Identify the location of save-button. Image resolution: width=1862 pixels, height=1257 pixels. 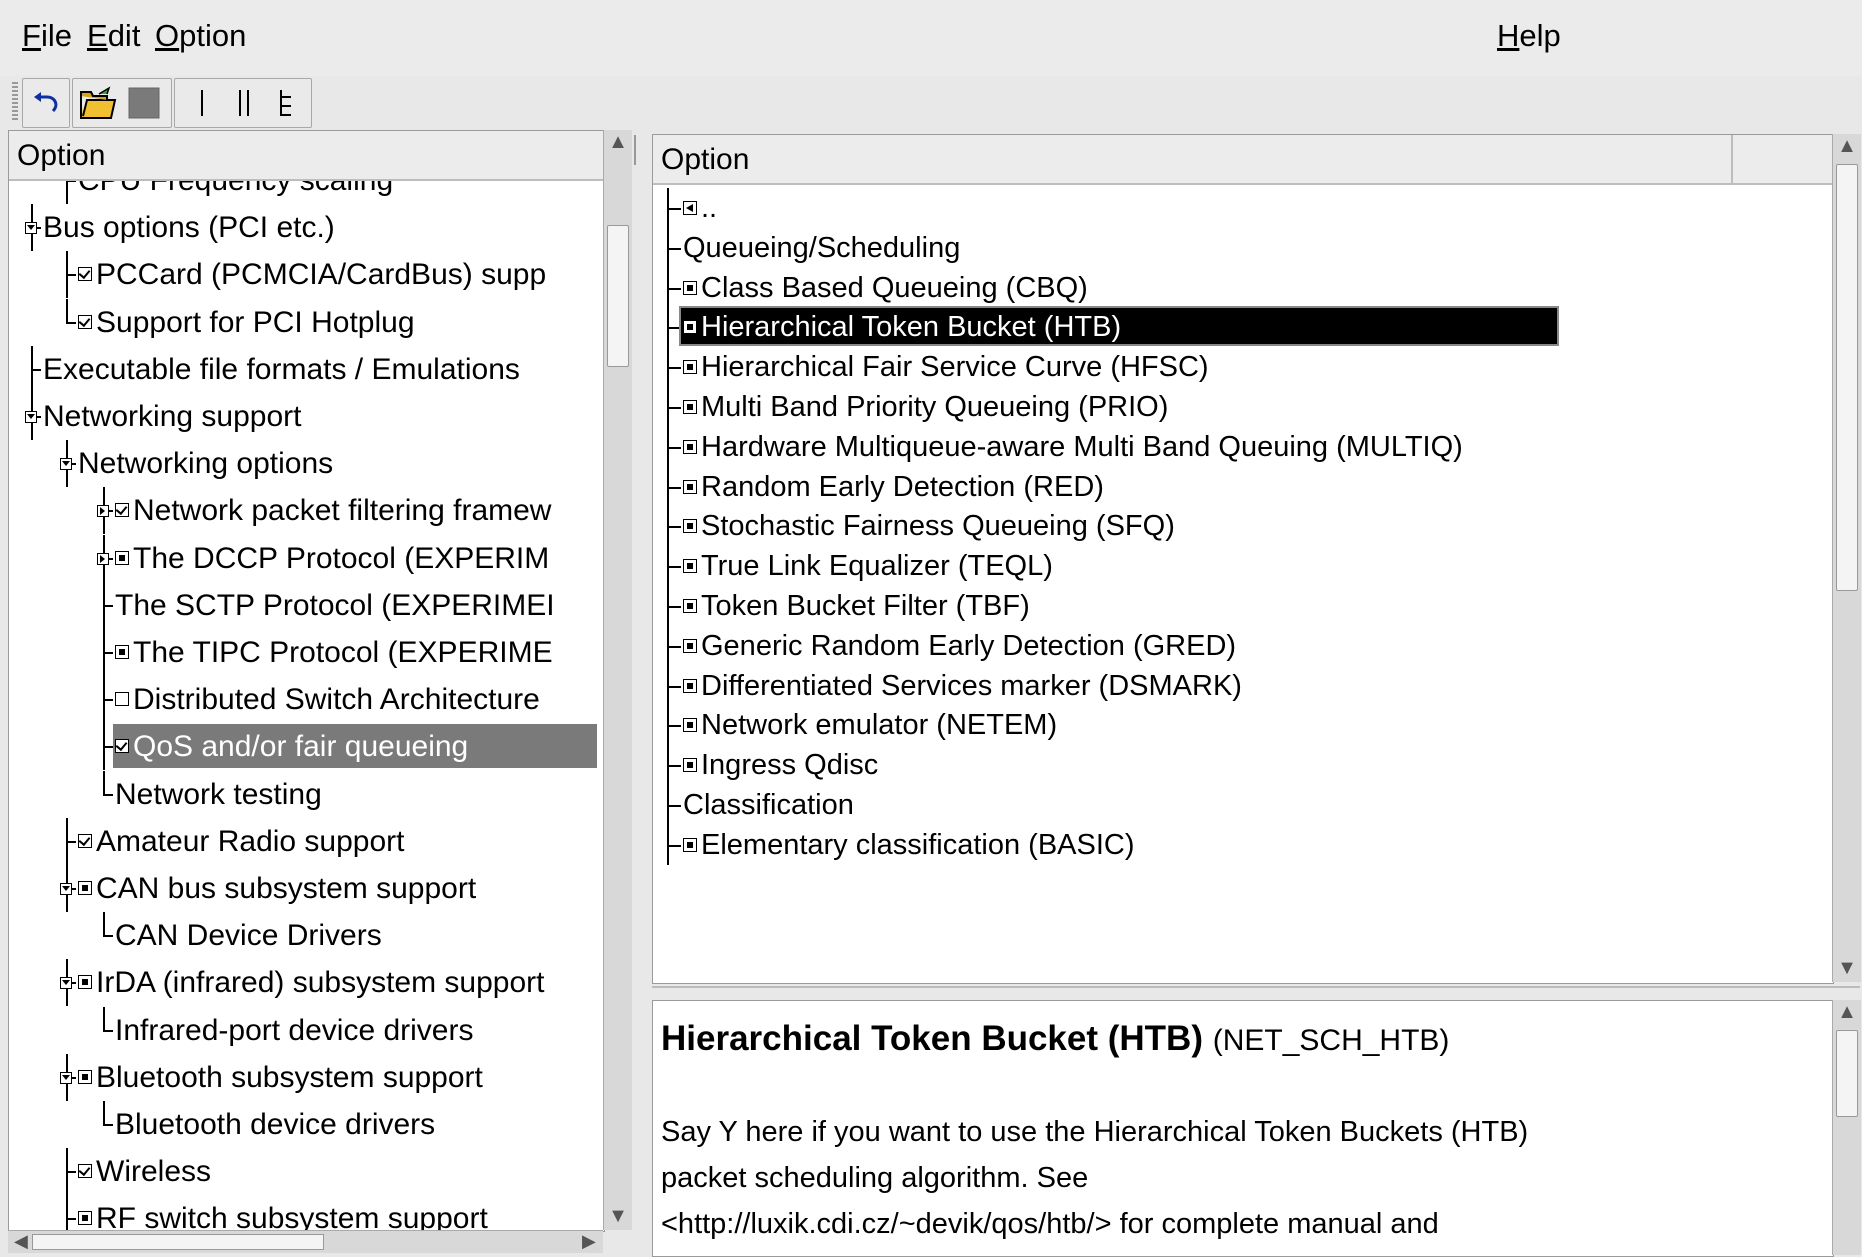
(144, 103).